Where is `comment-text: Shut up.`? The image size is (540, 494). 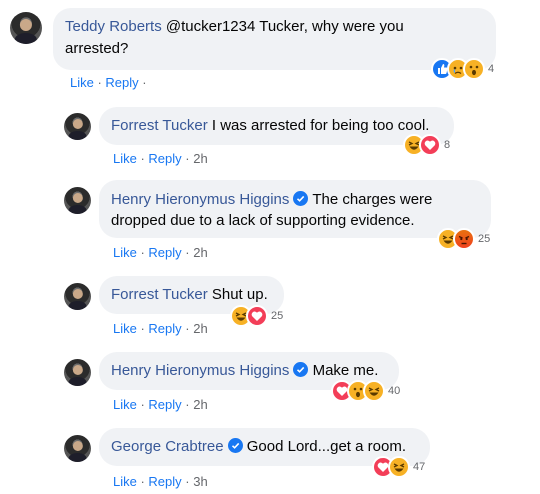 comment-text: Shut up. is located at coordinates (239, 294).